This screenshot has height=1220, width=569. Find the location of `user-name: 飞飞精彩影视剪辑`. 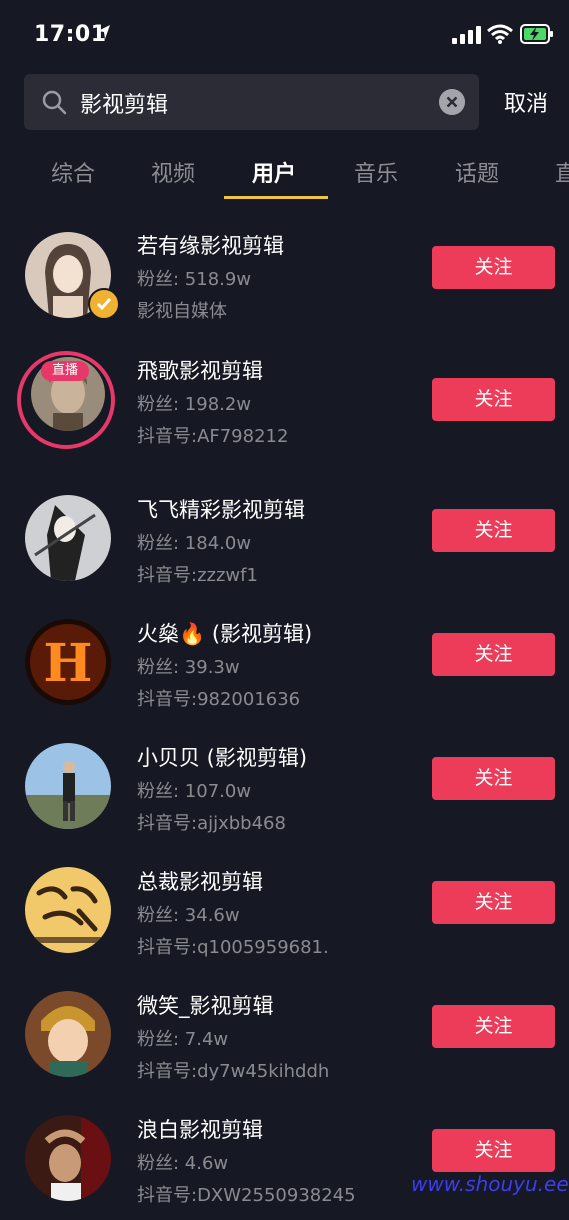

user-name: 飞飞精彩影视剪辑 is located at coordinates (221, 509).